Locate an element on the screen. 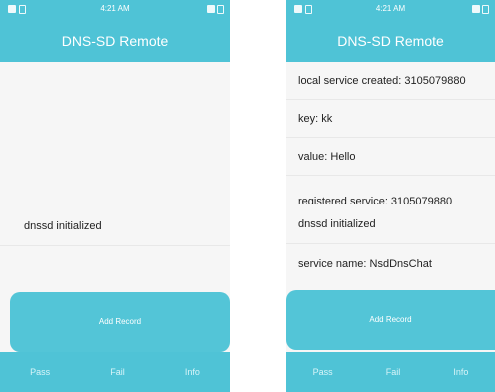  log-row: service name: NsdDnsChat is located at coordinates (365, 264).